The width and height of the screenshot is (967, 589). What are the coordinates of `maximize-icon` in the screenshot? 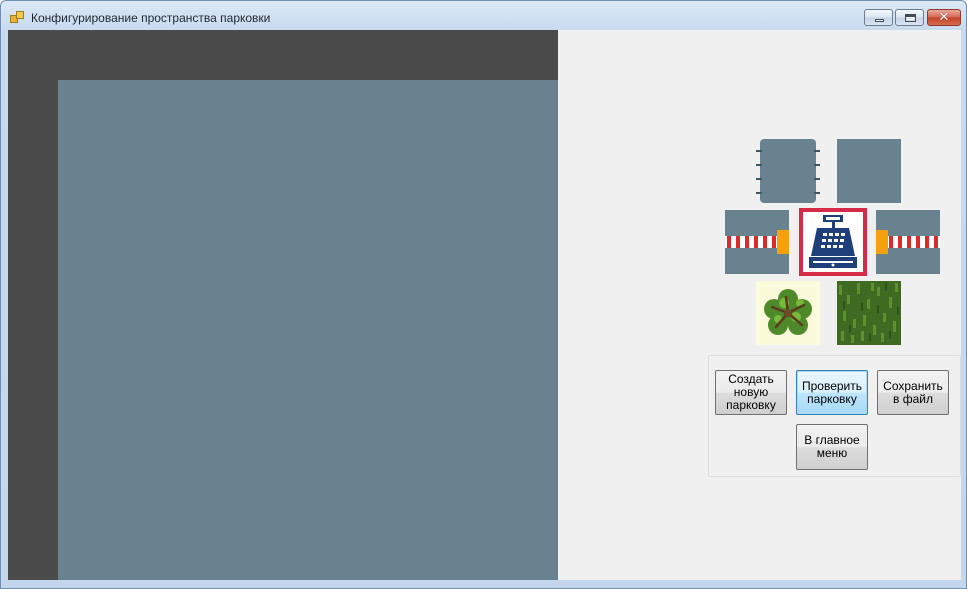 It's located at (910, 18).